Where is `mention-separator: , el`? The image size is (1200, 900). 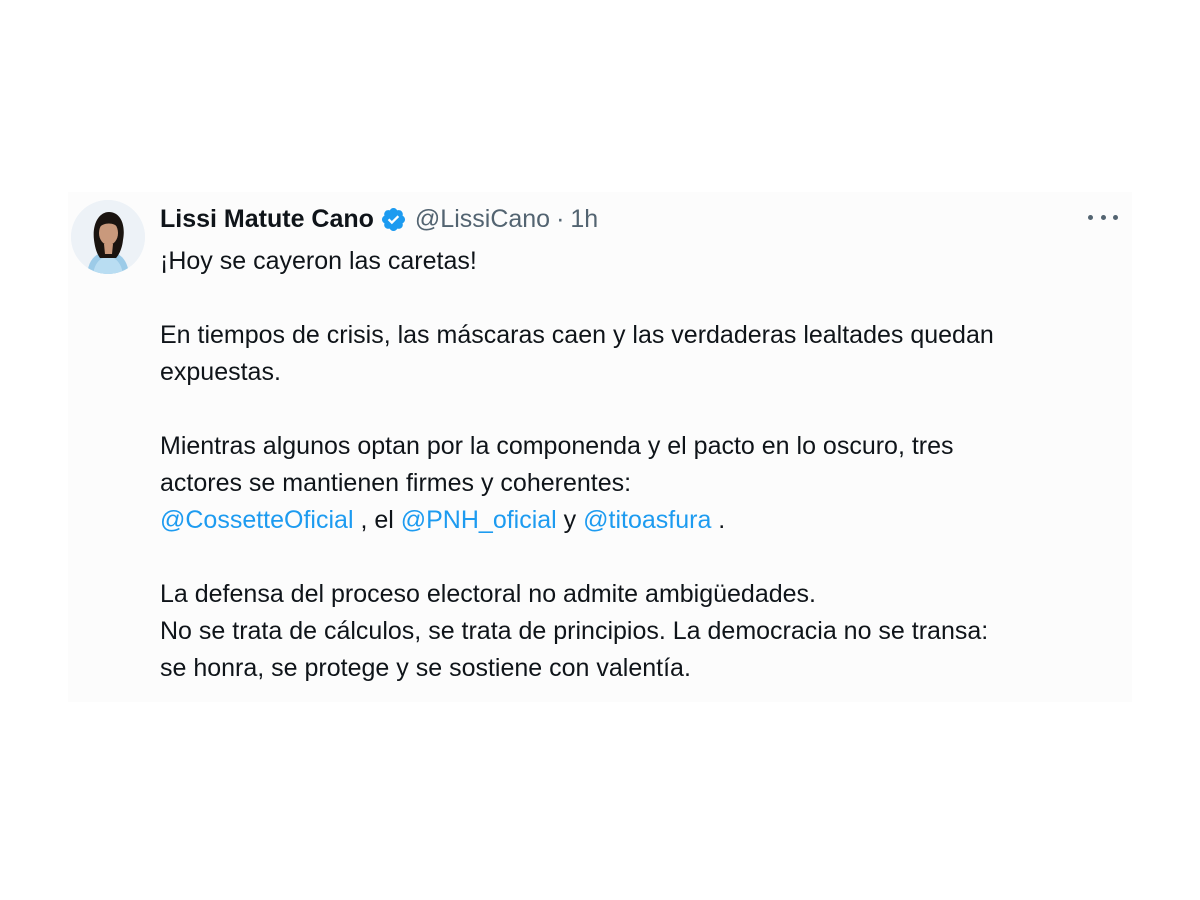 mention-separator: , el is located at coordinates (377, 520).